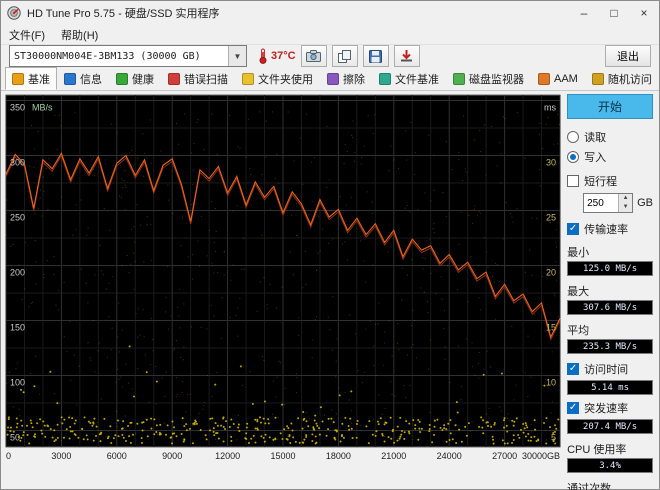 The width and height of the screenshot is (660, 490). Describe the element at coordinates (174, 78) in the screenshot. I see `error-scan-icon` at that location.